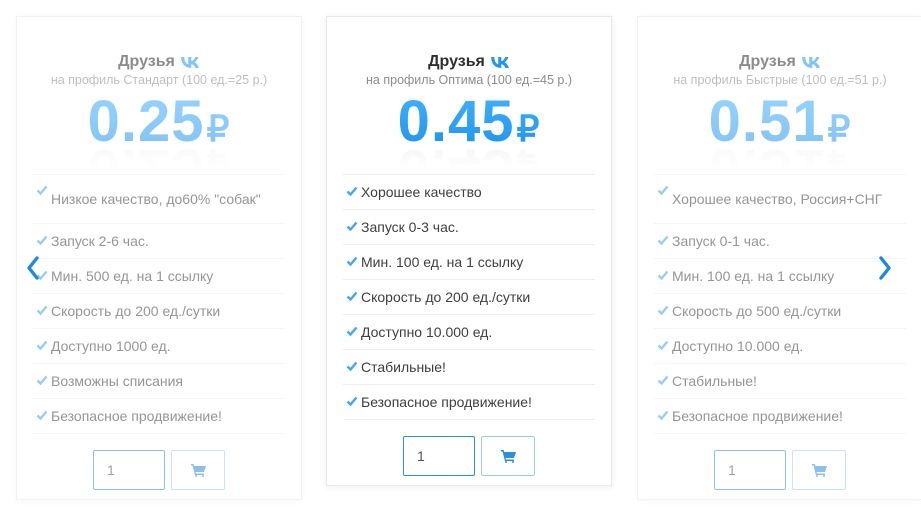 The image size is (921, 525). I want to click on feature-item: Доступно 1000 ед., so click(159, 346).